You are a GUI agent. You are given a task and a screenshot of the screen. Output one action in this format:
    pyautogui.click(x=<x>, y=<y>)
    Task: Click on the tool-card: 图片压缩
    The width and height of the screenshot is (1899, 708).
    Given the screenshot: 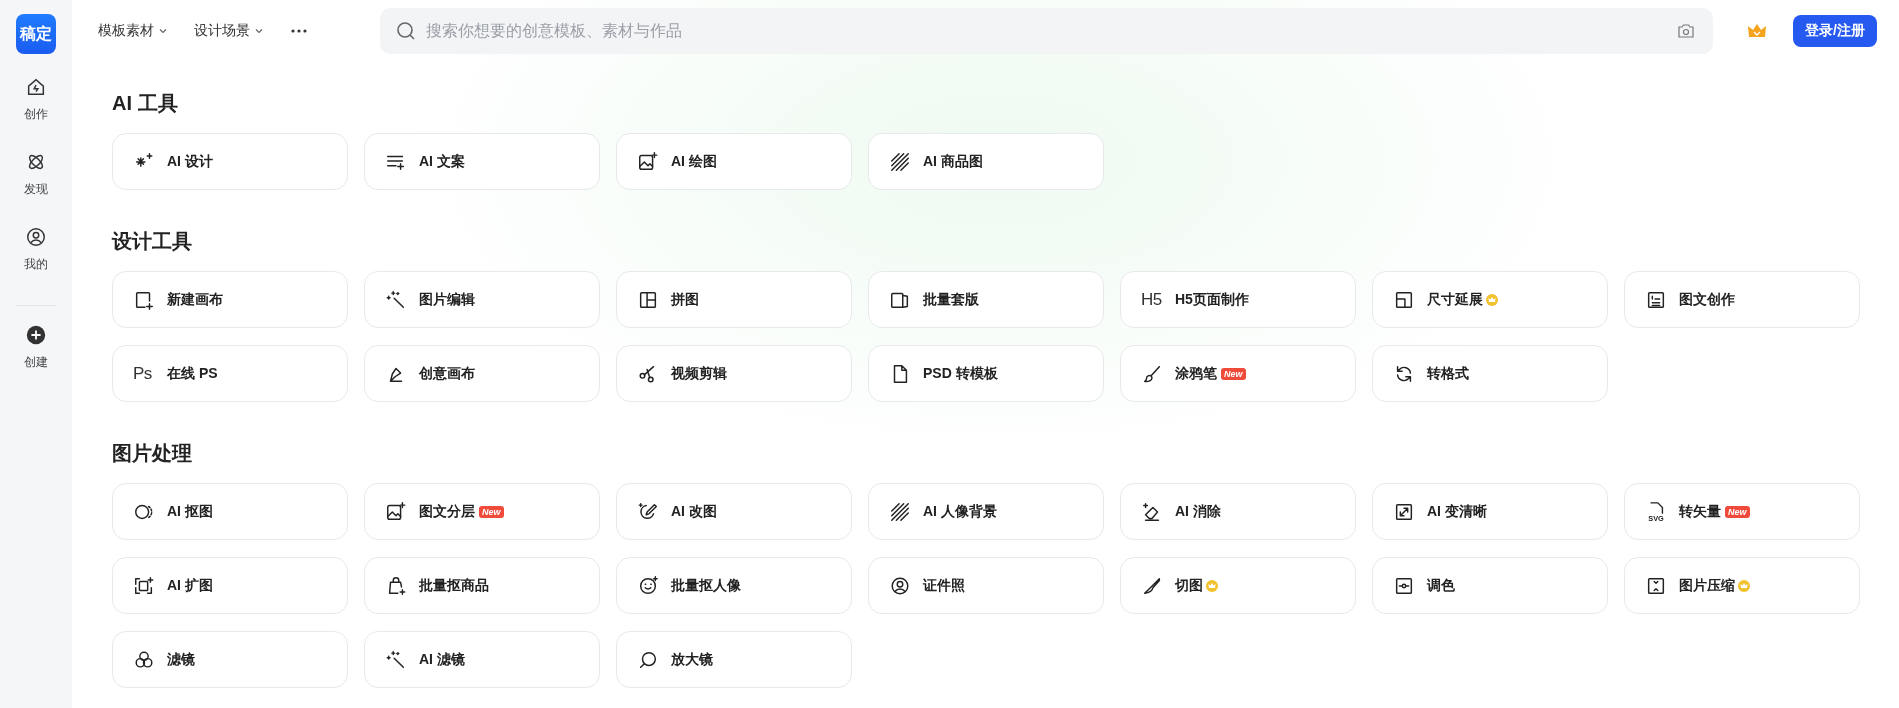 What is the action you would take?
    pyautogui.click(x=1742, y=585)
    